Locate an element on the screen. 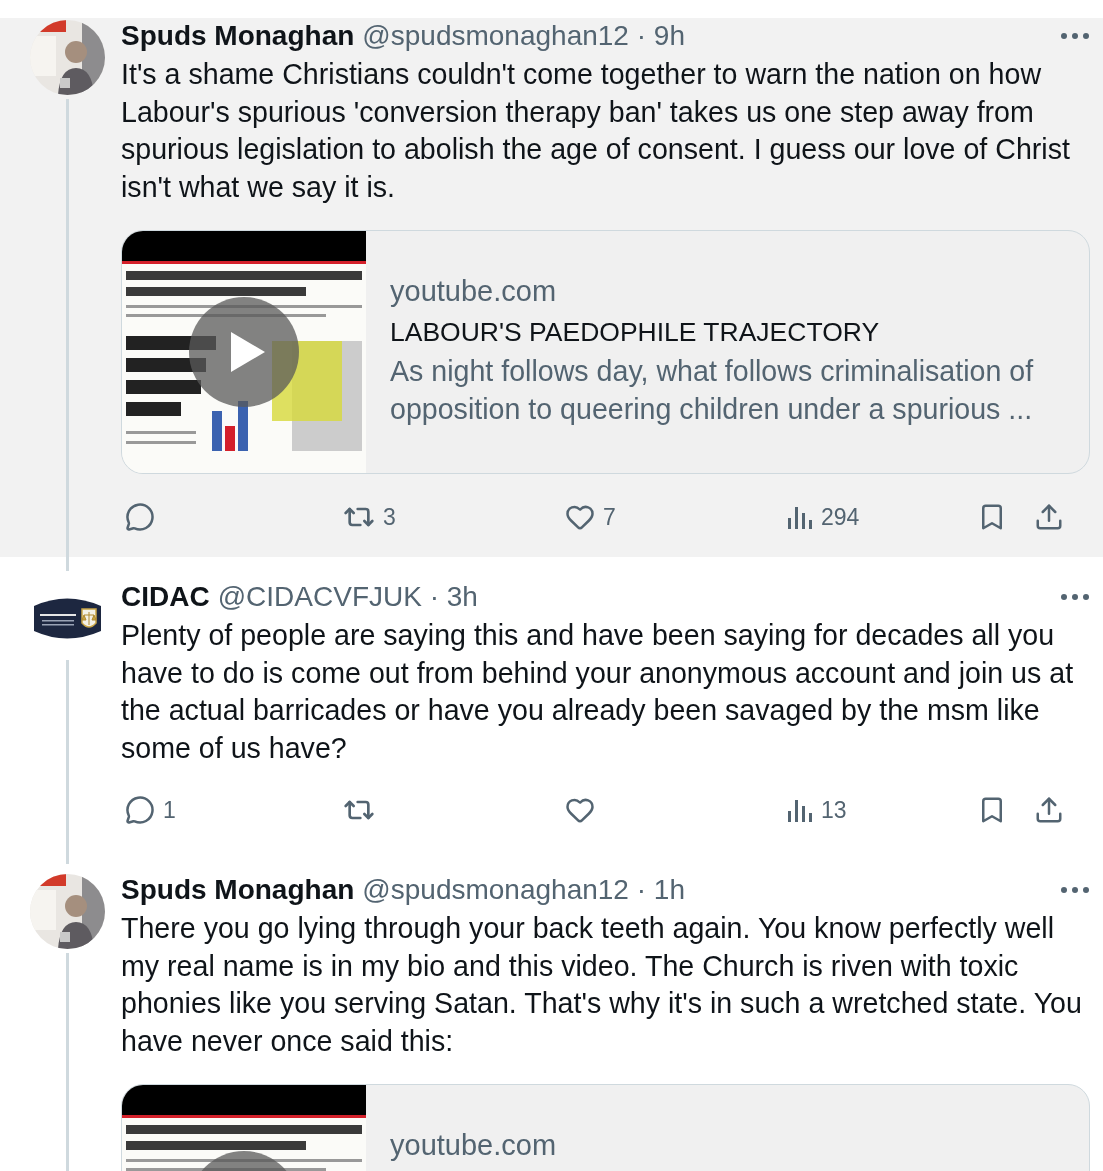 Image resolution: width=1103 pixels, height=1171 pixels. repost-button: 3 is located at coordinates (450, 517).